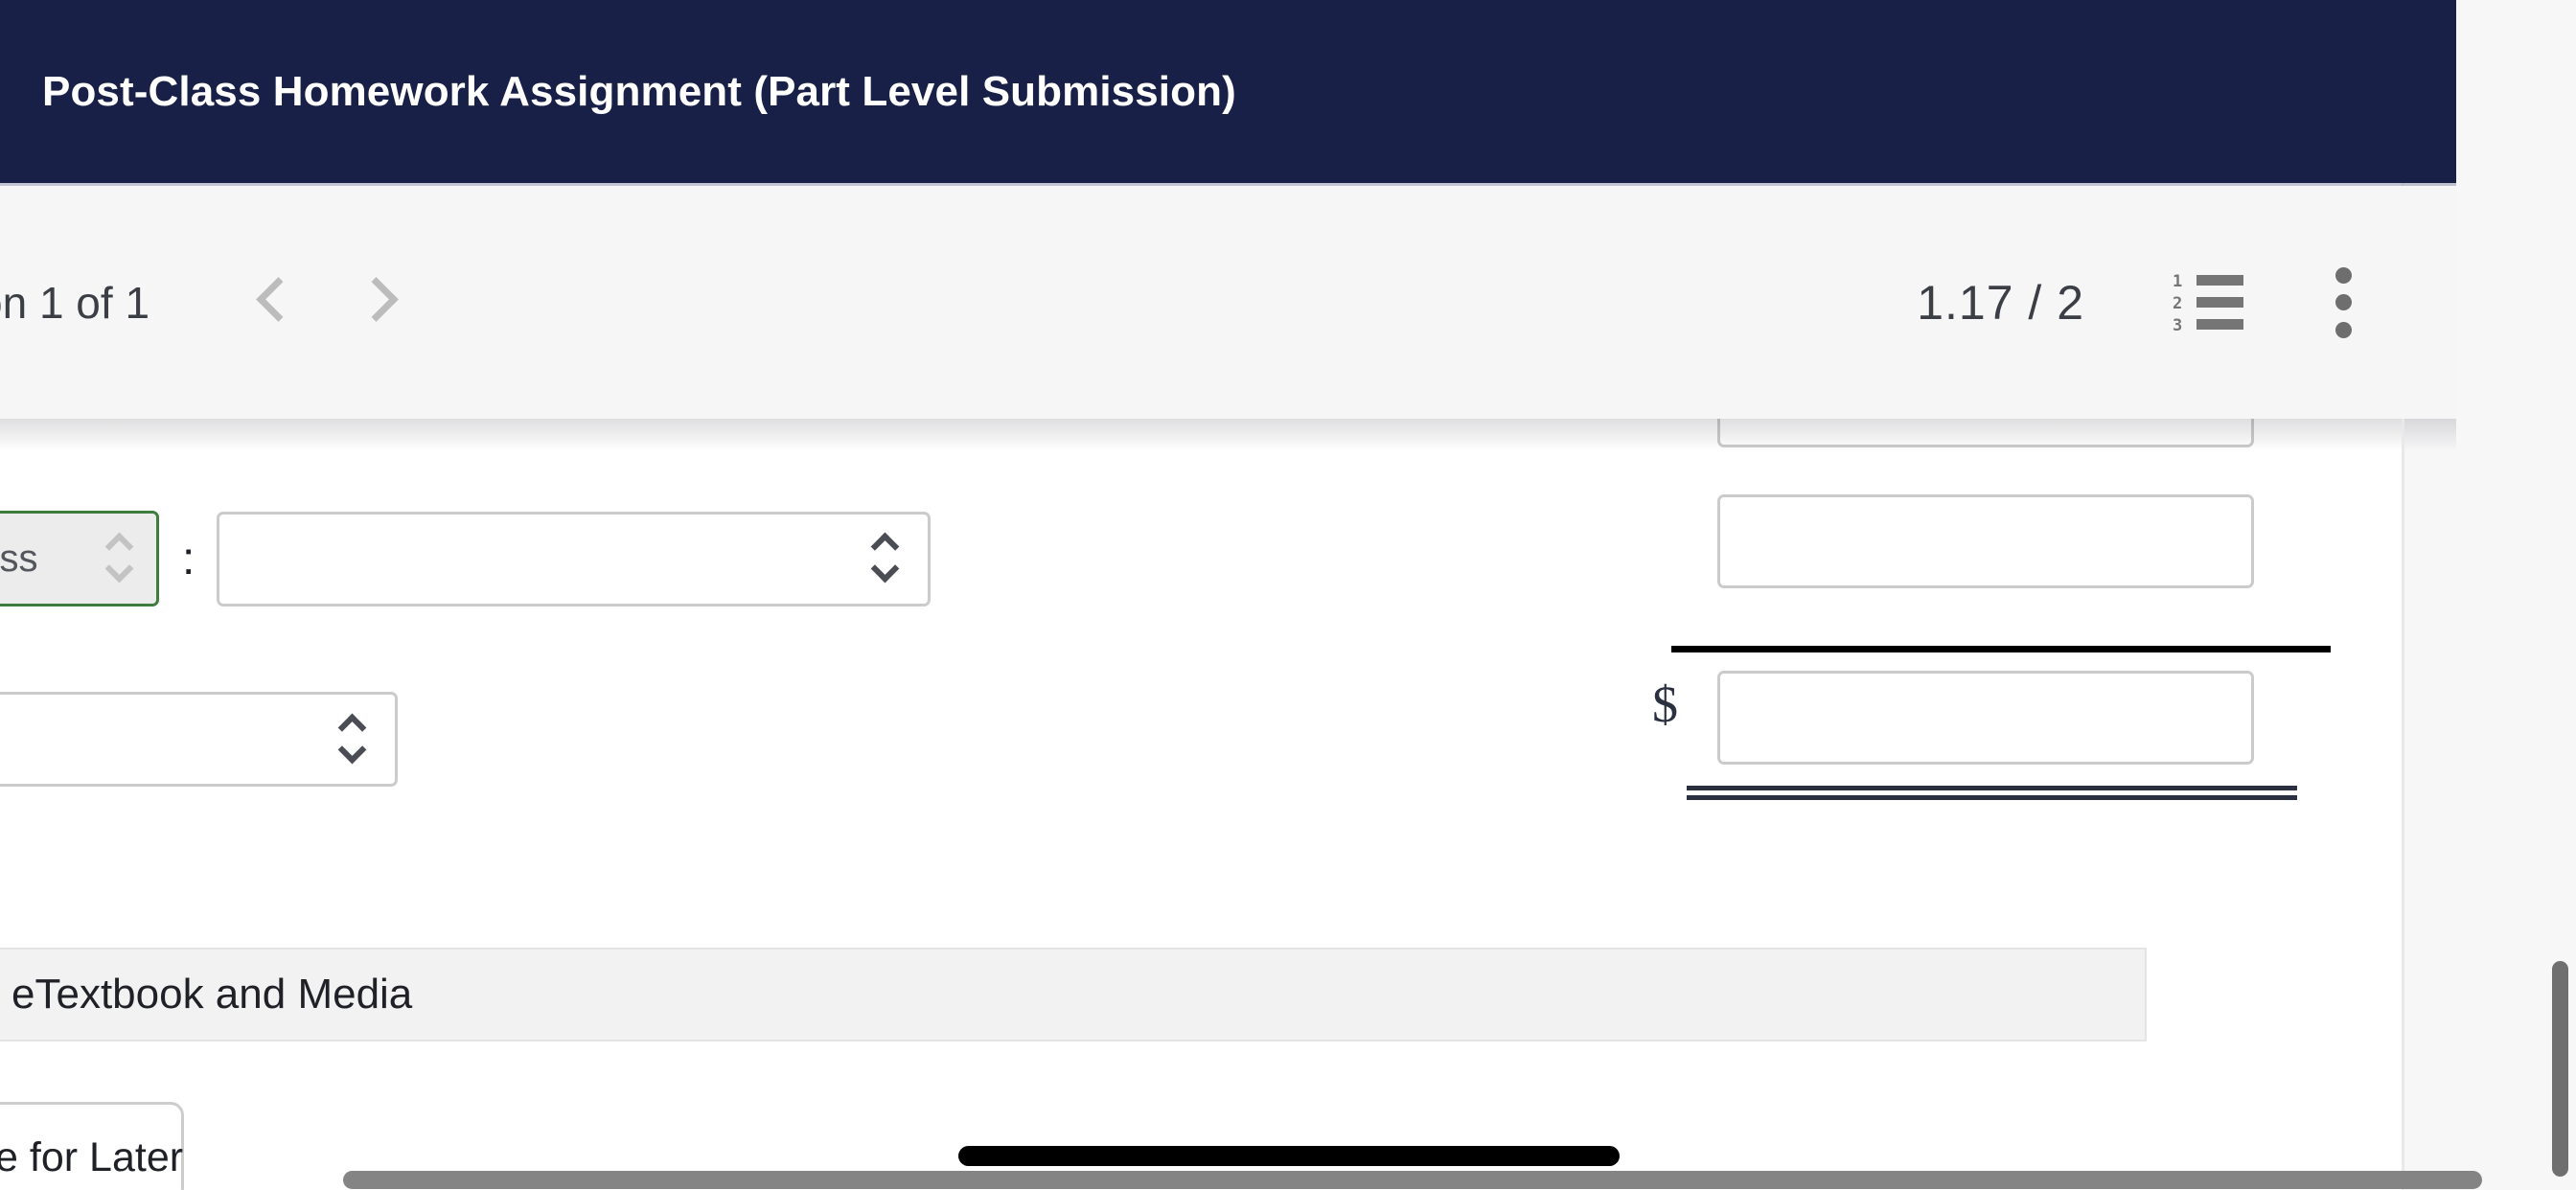 The height and width of the screenshot is (1190, 2576). Describe the element at coordinates (212, 995) in the screenshot. I see `etextbook-label: eTextbook and Media` at that location.